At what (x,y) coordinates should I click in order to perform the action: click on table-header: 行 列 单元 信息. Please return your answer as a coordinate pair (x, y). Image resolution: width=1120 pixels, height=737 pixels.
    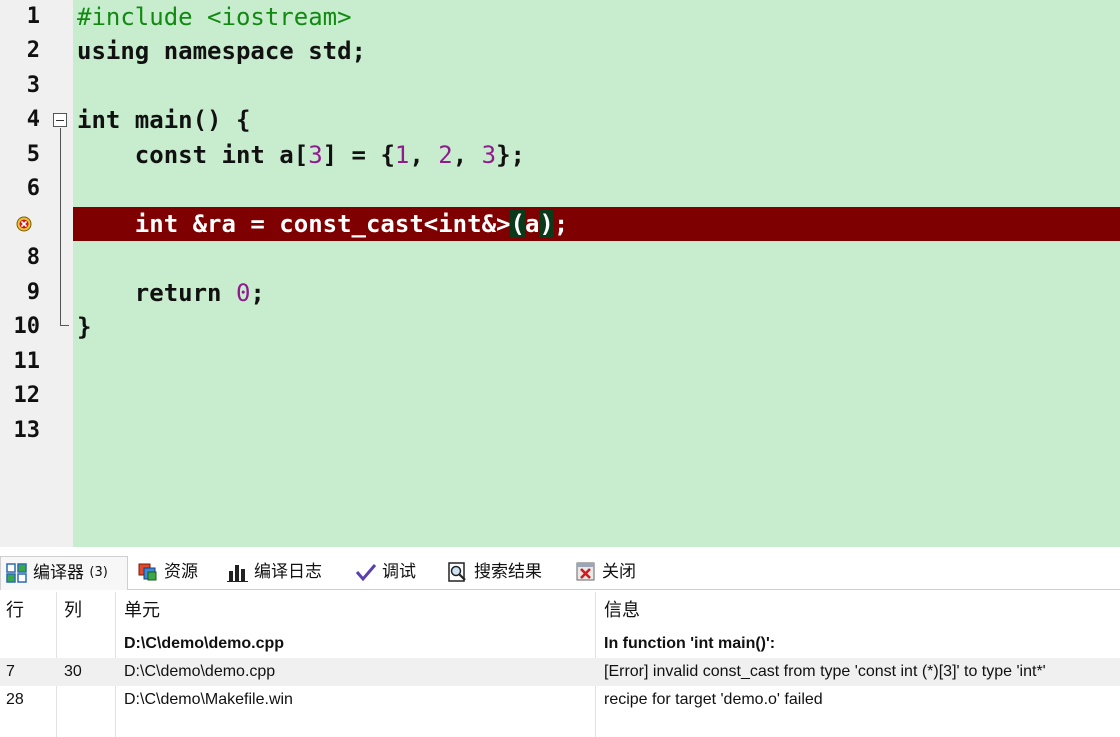
    Looking at the image, I should click on (560, 610).